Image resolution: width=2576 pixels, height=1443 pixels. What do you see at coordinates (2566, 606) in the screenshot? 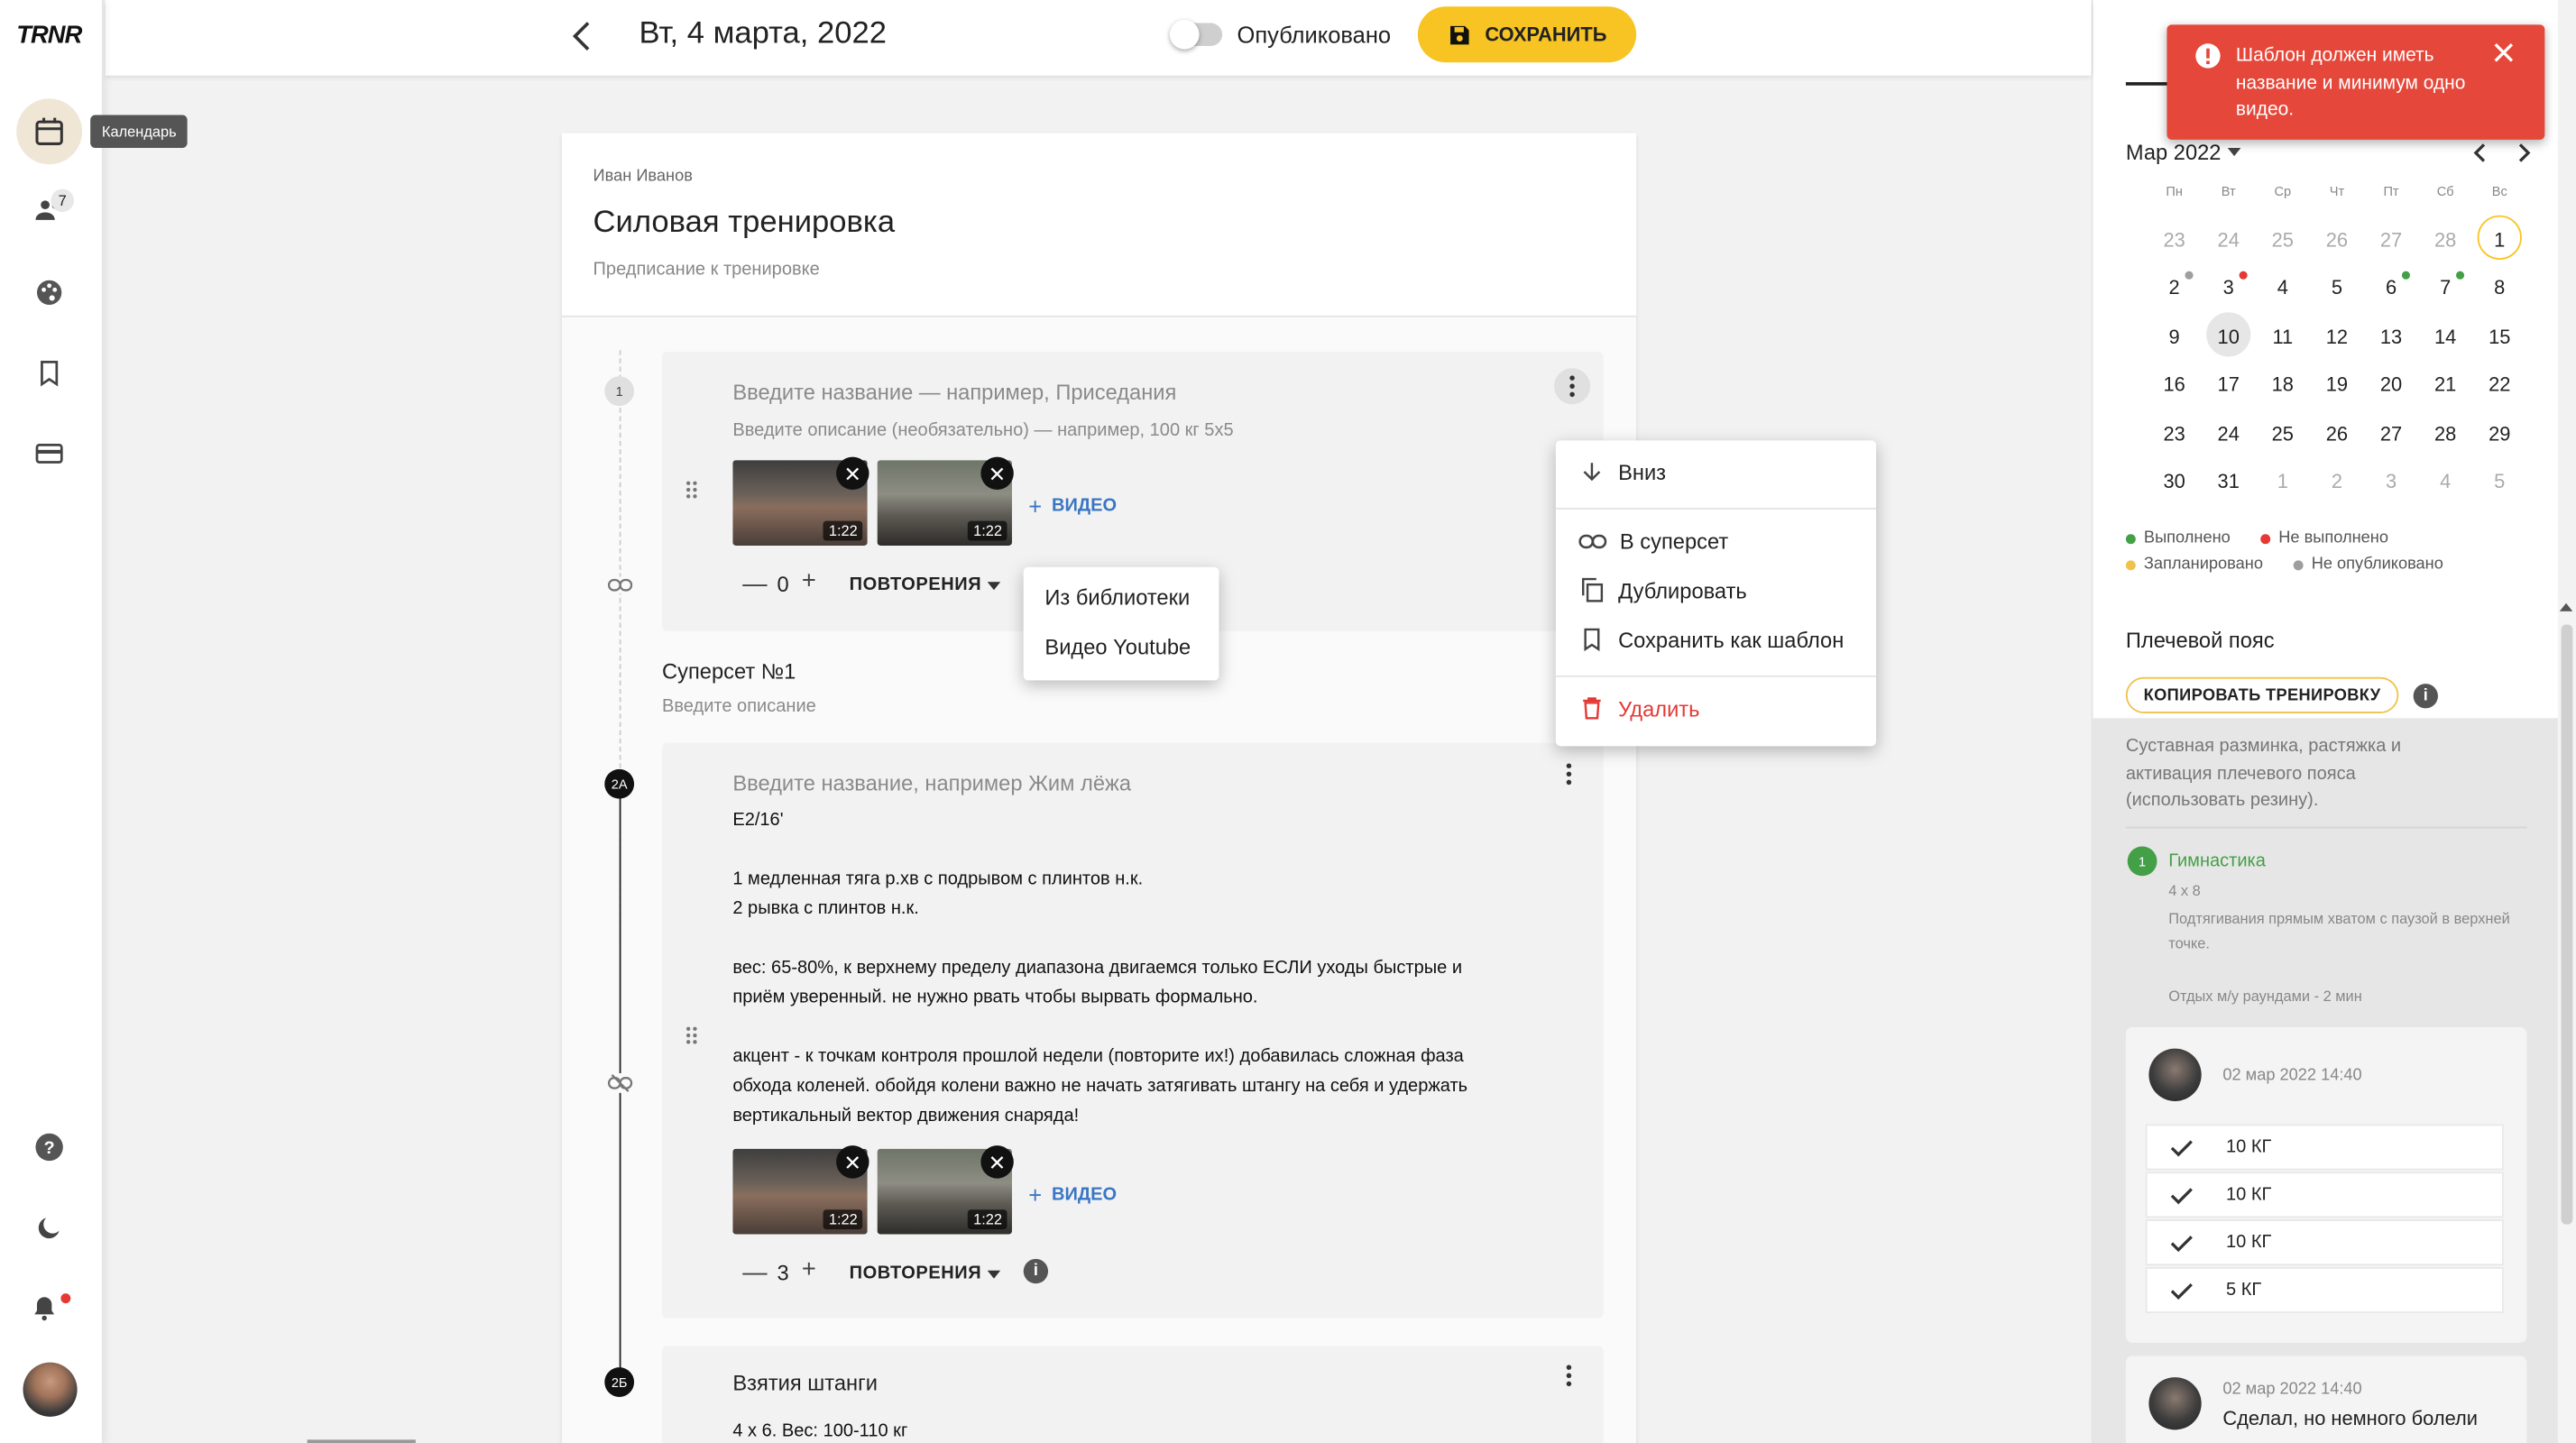
I see `scroll-up-arrow` at bounding box center [2566, 606].